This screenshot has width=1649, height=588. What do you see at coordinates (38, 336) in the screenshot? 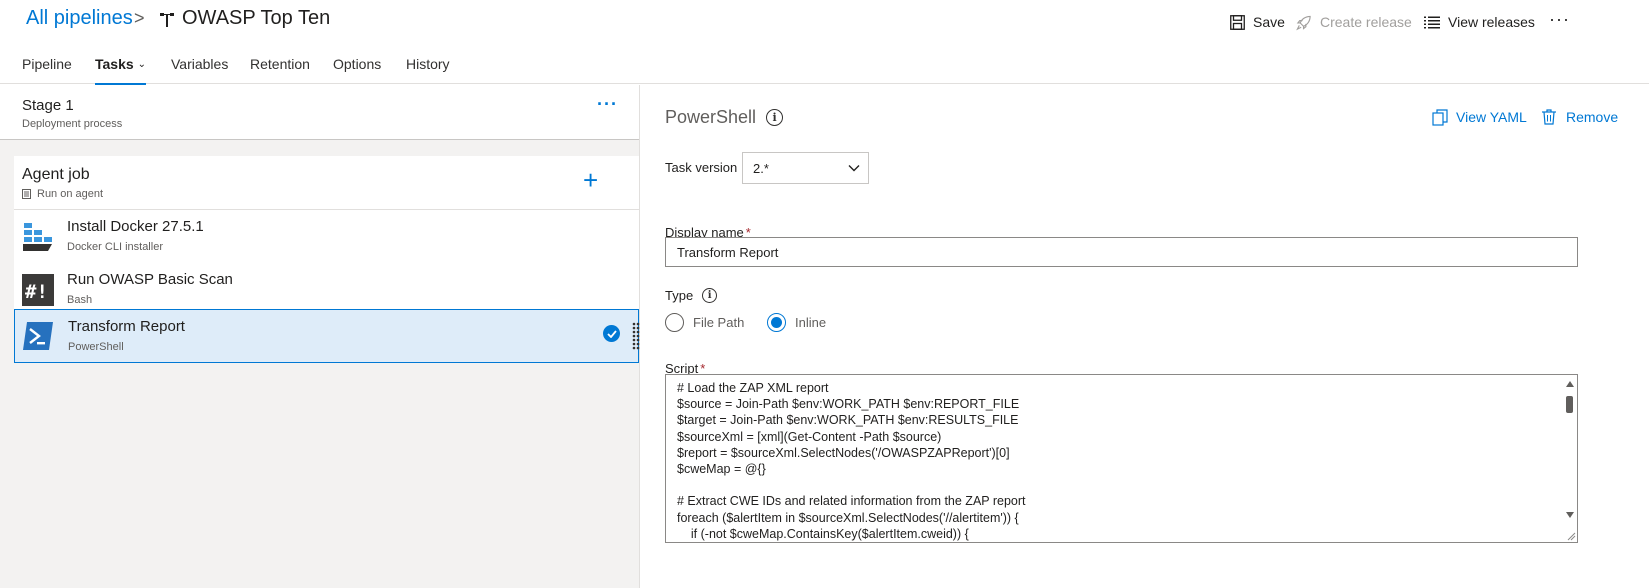
I see `powershell-icon` at bounding box center [38, 336].